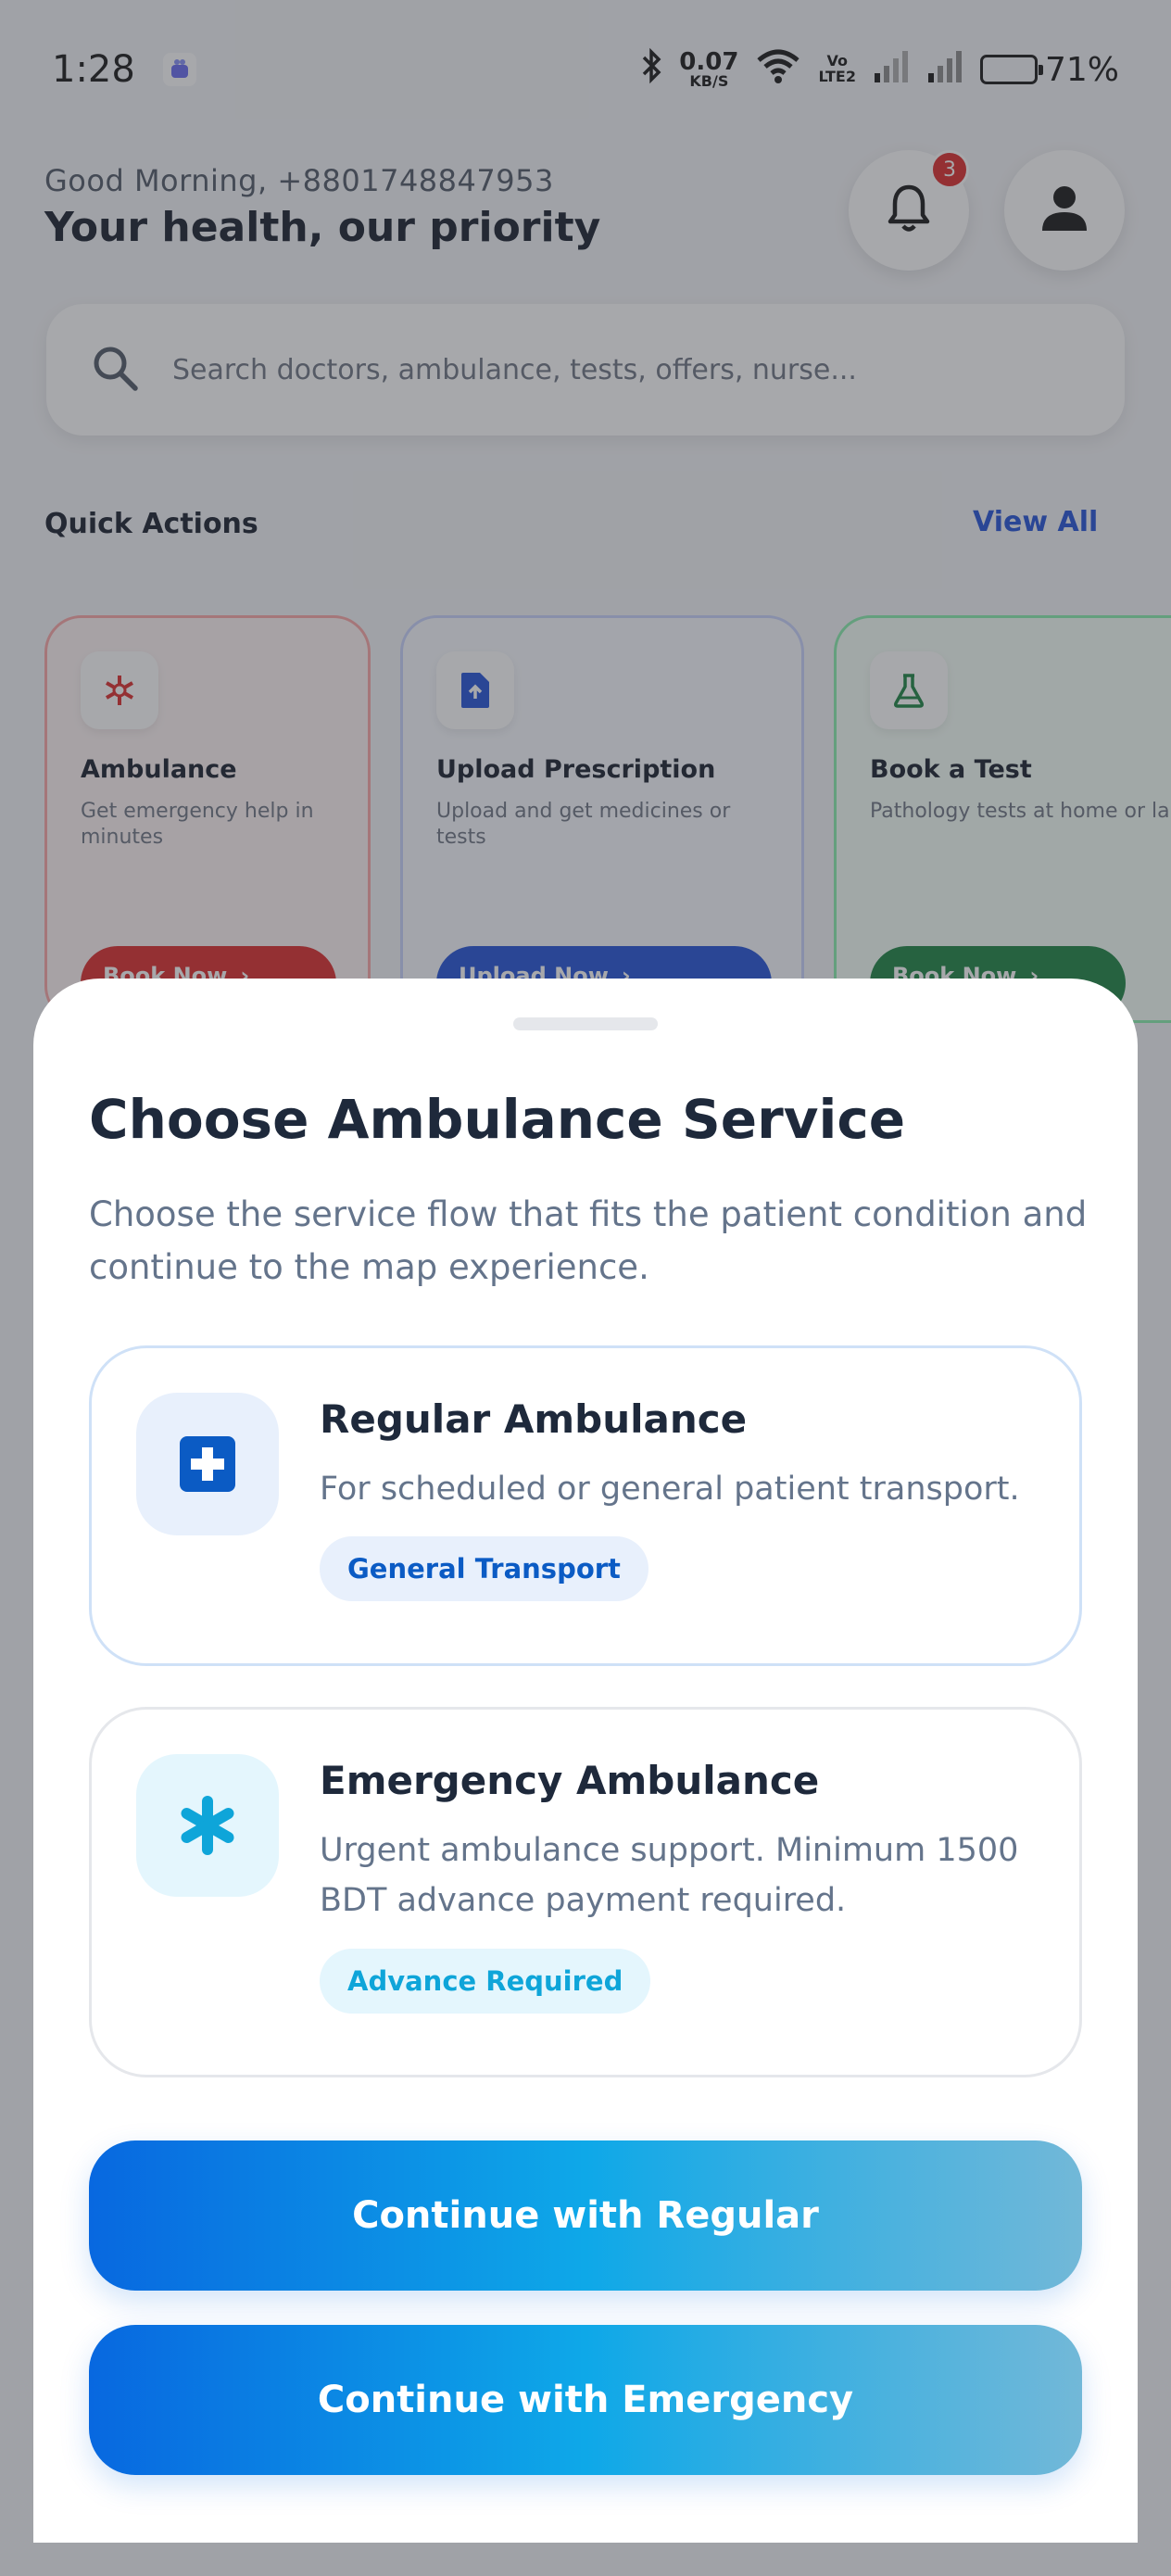 The image size is (1171, 2576). What do you see at coordinates (585, 2400) in the screenshot?
I see `continue-emergency-button: Continue with Emergency` at bounding box center [585, 2400].